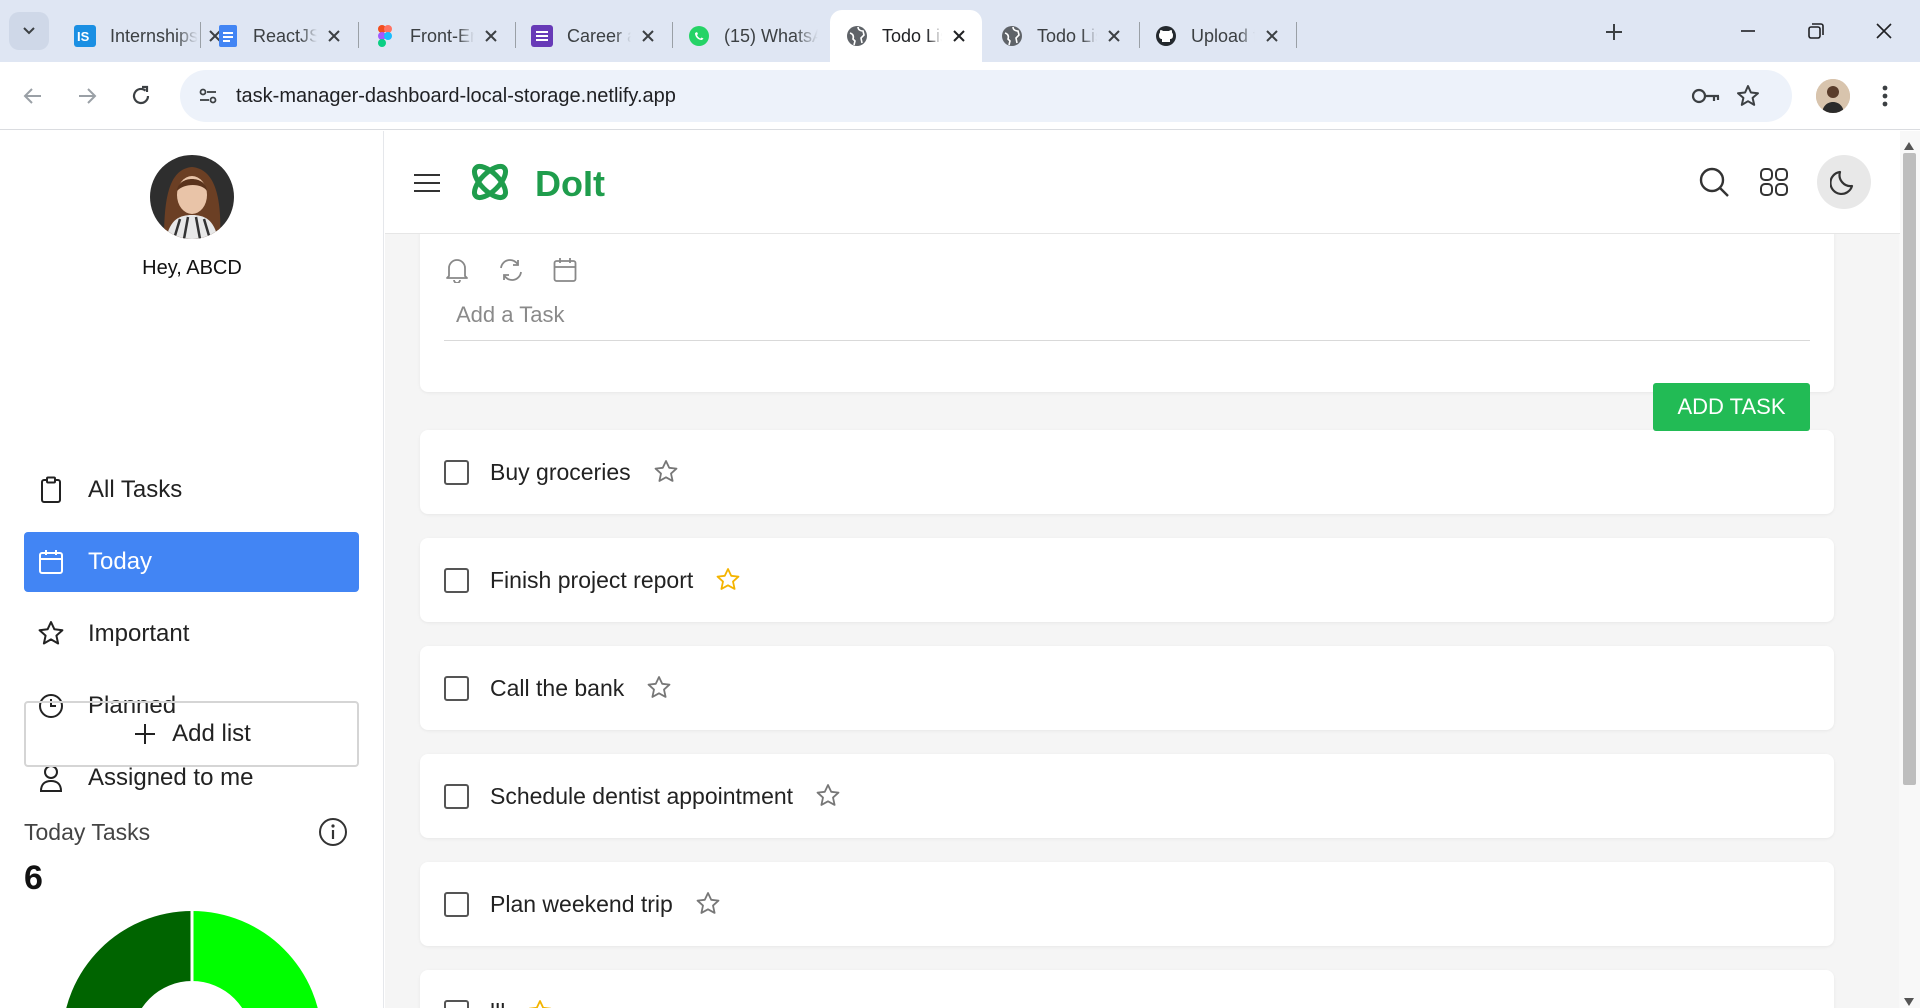  Describe the element at coordinates (1127, 989) in the screenshot. I see `task-item: lll` at that location.